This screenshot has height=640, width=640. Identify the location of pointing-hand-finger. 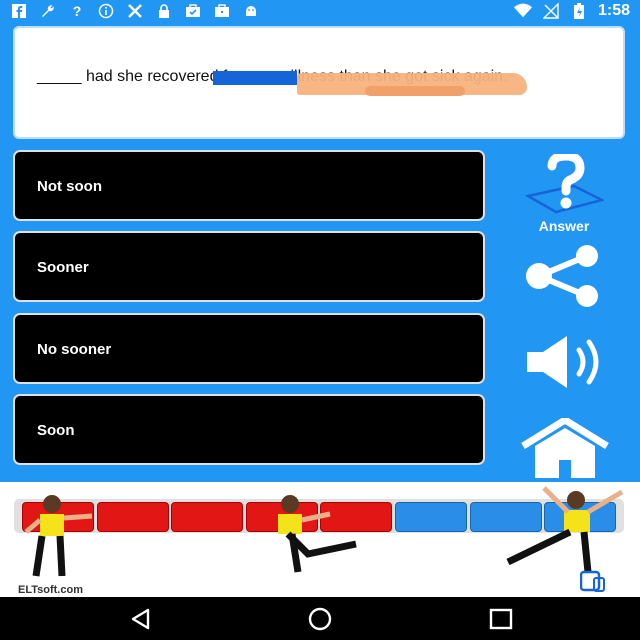
(415, 91).